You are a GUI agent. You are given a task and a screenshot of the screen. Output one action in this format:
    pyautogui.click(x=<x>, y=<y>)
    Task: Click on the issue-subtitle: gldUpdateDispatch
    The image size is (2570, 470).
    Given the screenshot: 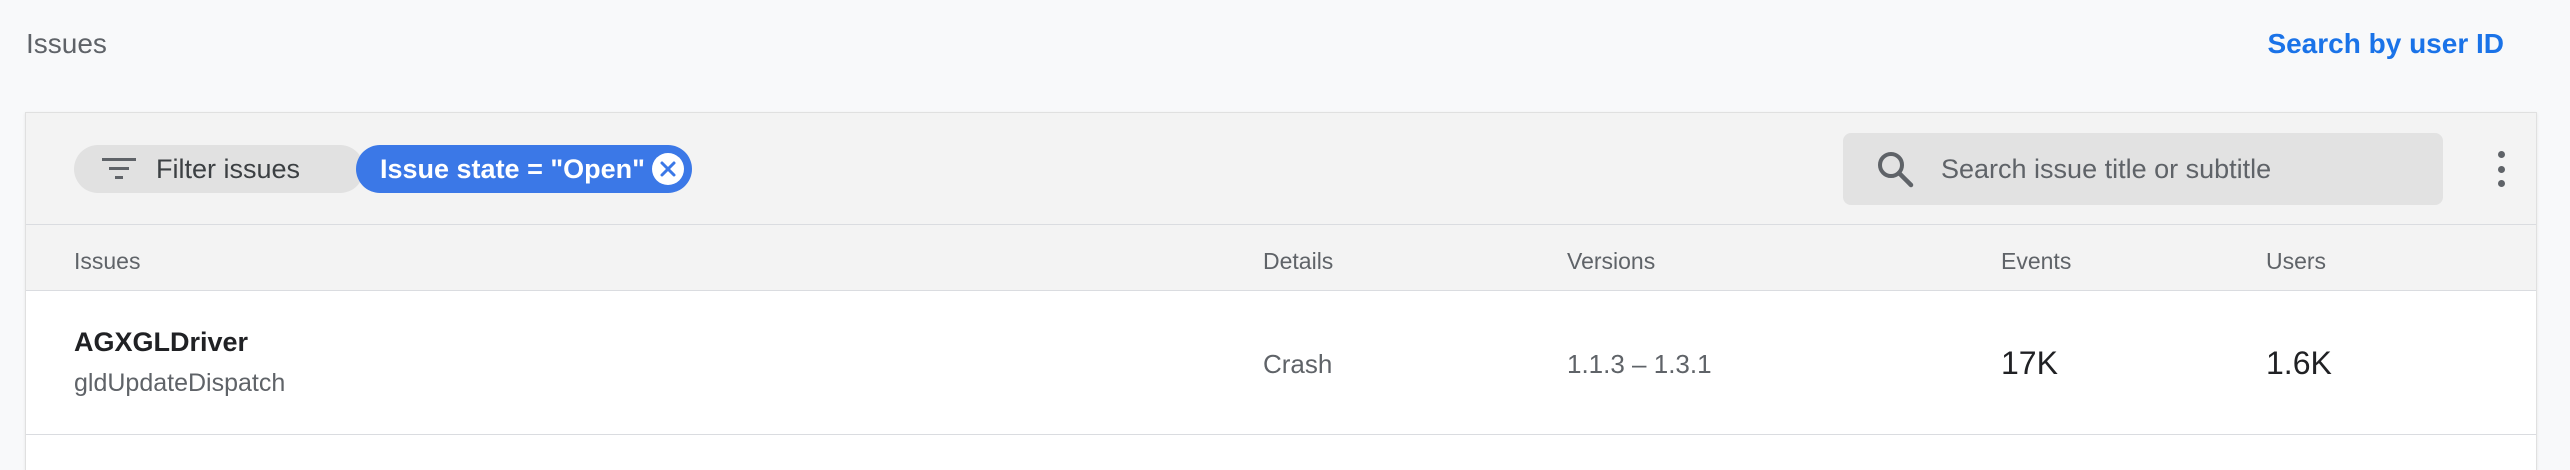 What is the action you would take?
    pyautogui.click(x=180, y=383)
    